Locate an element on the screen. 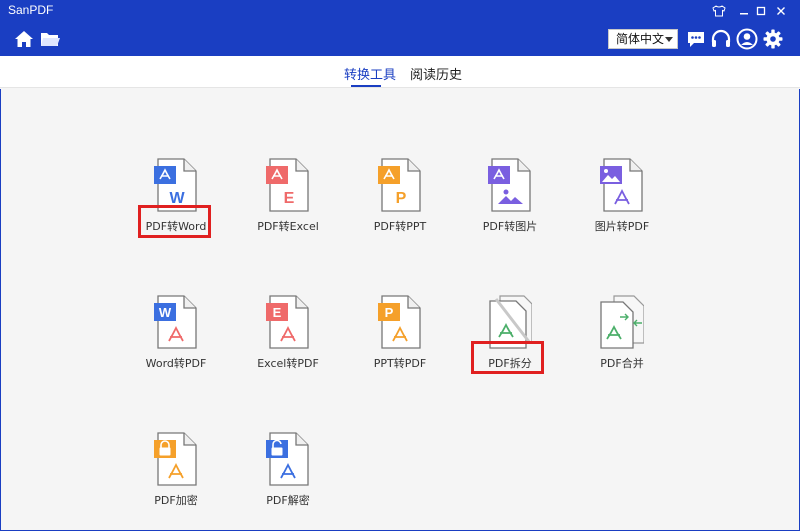 The height and width of the screenshot is (531, 800). svg-text: W is located at coordinates (165, 312).